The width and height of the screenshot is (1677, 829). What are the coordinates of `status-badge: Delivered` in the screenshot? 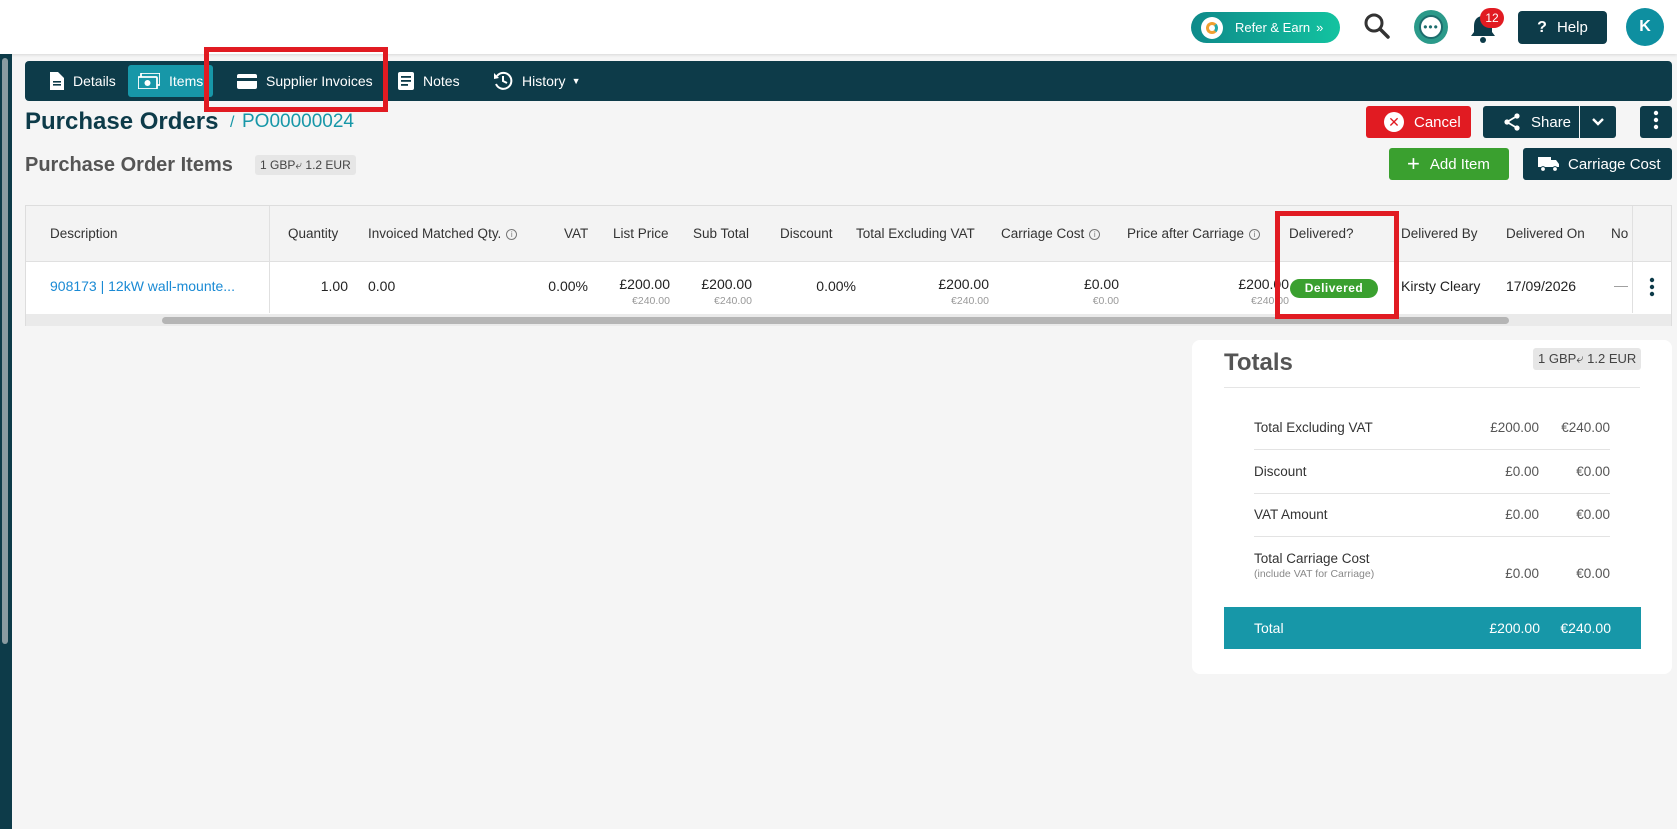 It's located at (1334, 288).